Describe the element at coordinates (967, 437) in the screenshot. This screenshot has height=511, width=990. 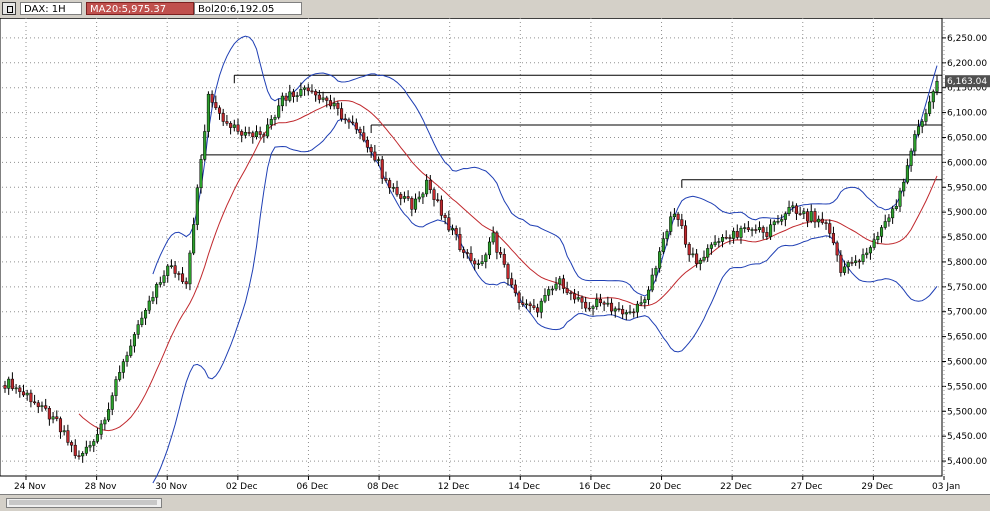
I see `y-tick-label: 5,450.00` at that location.